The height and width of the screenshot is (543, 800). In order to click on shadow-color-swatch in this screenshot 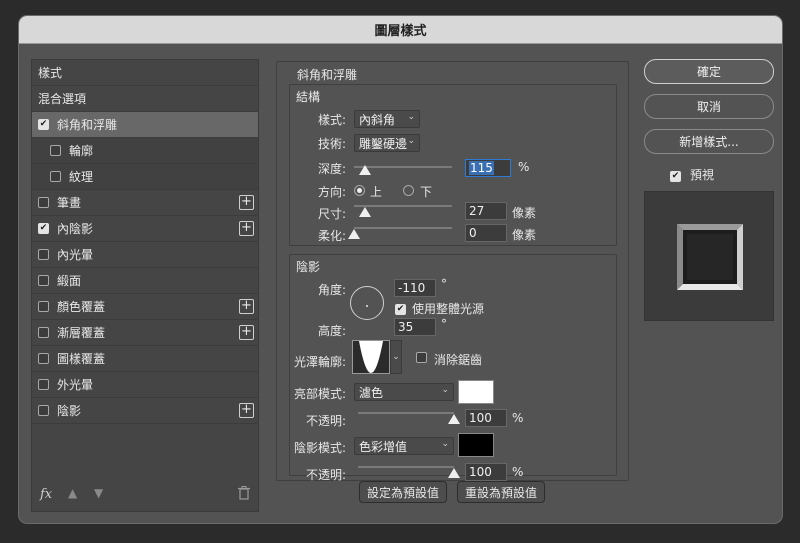, I will do `click(476, 445)`.